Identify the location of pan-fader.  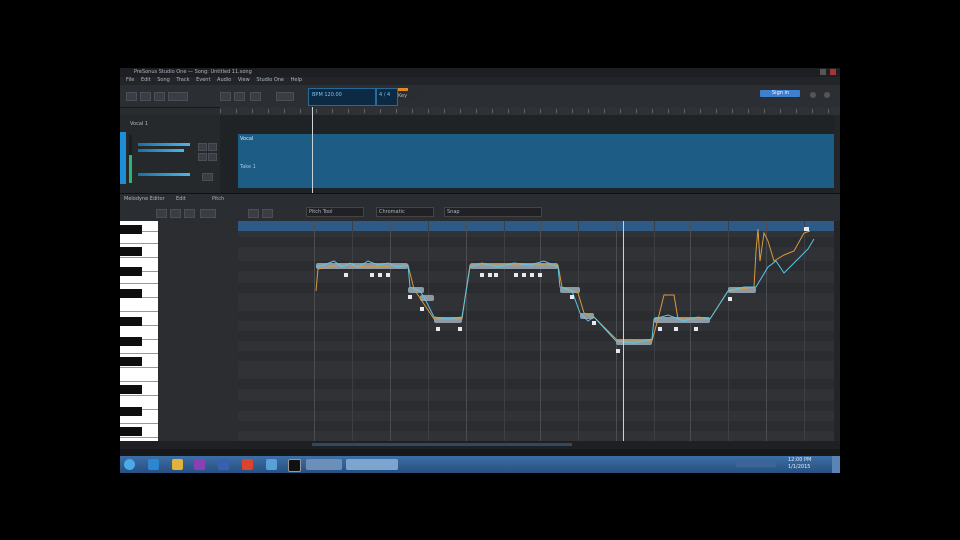
(161, 150).